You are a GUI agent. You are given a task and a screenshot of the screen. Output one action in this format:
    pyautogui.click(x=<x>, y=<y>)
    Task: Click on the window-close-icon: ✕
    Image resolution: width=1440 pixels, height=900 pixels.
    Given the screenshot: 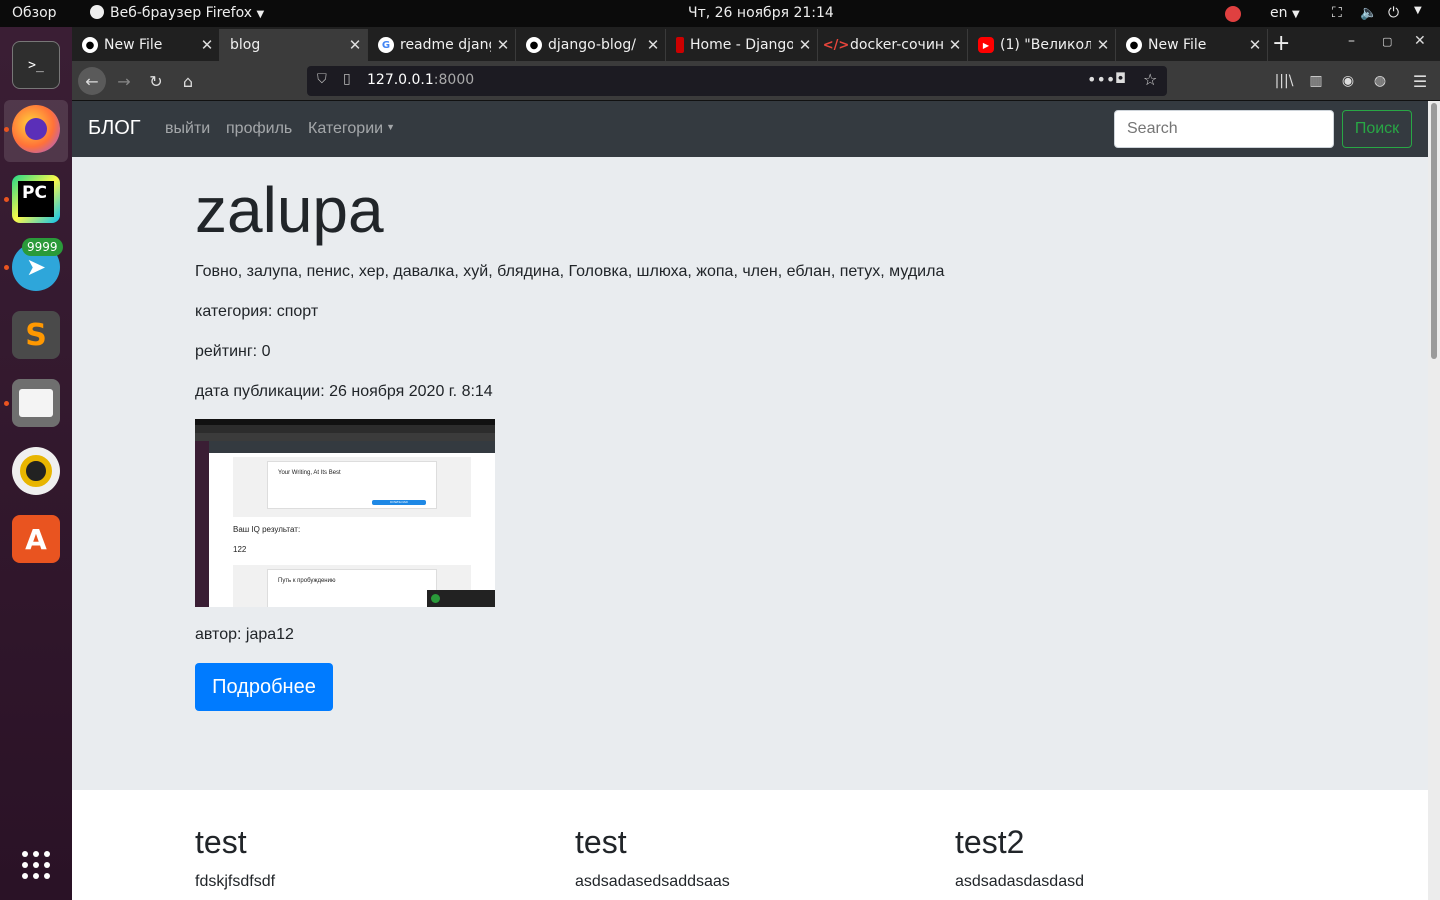 What is the action you would take?
    pyautogui.click(x=1420, y=41)
    